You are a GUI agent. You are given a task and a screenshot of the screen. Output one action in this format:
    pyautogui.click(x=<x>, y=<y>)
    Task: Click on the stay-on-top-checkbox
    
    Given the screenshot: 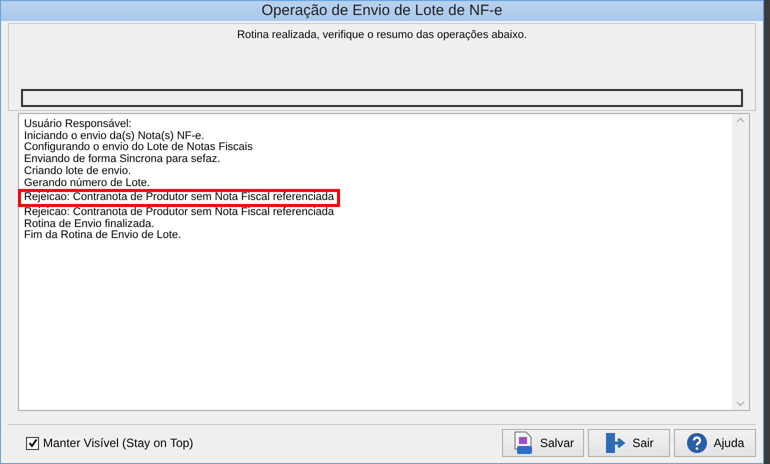 What is the action you would take?
    pyautogui.click(x=32, y=443)
    